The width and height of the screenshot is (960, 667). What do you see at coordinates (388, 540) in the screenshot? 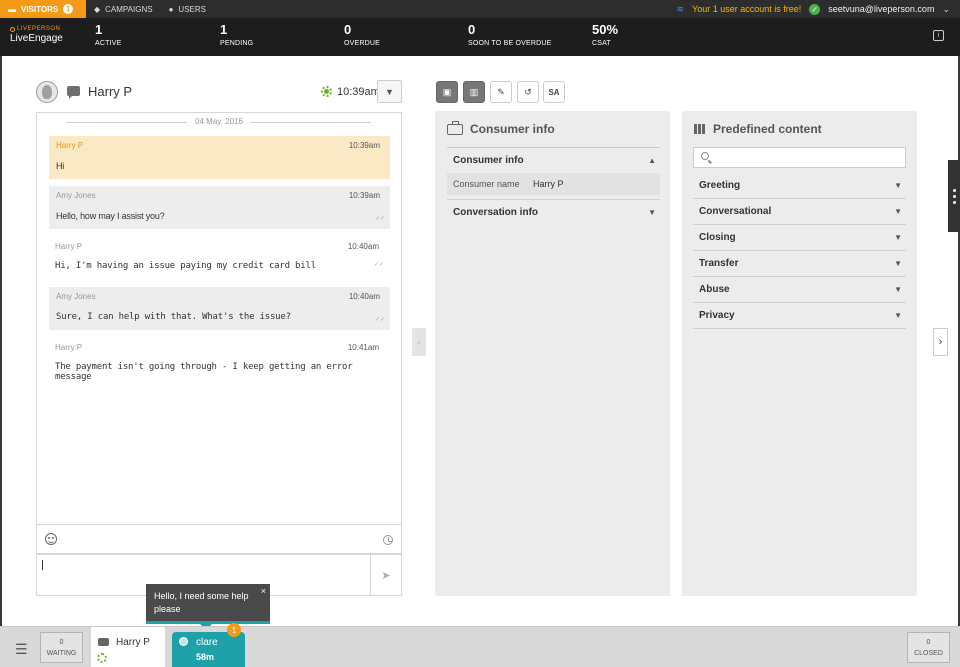
I see `clock-icon` at bounding box center [388, 540].